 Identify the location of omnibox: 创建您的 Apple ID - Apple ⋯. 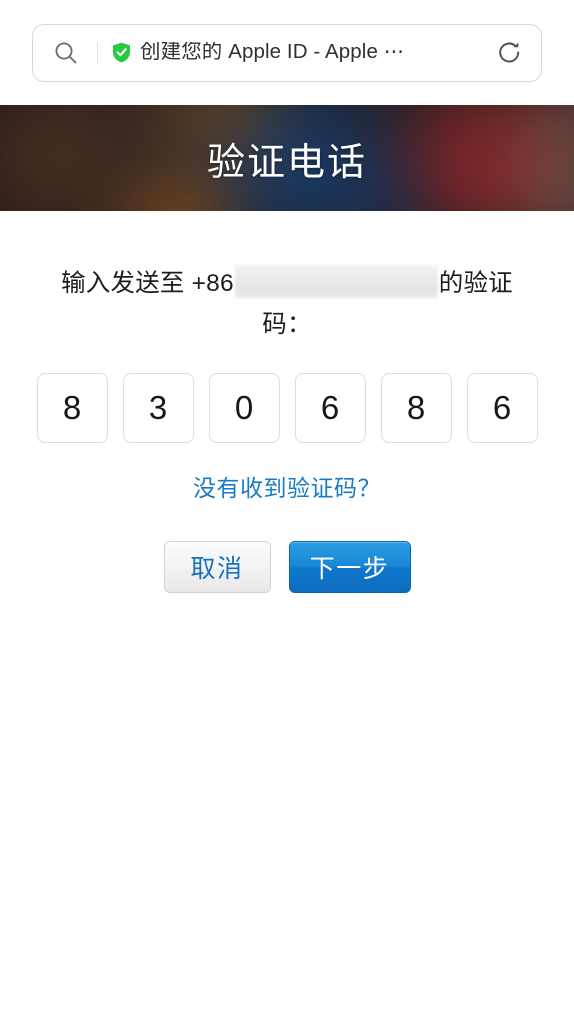
(287, 52).